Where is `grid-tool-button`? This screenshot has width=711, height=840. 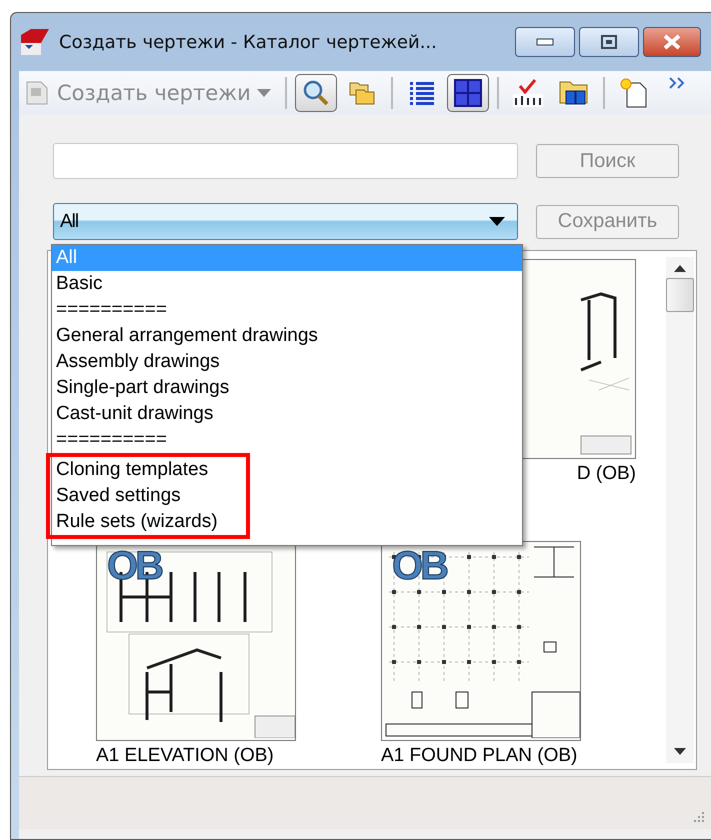 grid-tool-button is located at coordinates (467, 93).